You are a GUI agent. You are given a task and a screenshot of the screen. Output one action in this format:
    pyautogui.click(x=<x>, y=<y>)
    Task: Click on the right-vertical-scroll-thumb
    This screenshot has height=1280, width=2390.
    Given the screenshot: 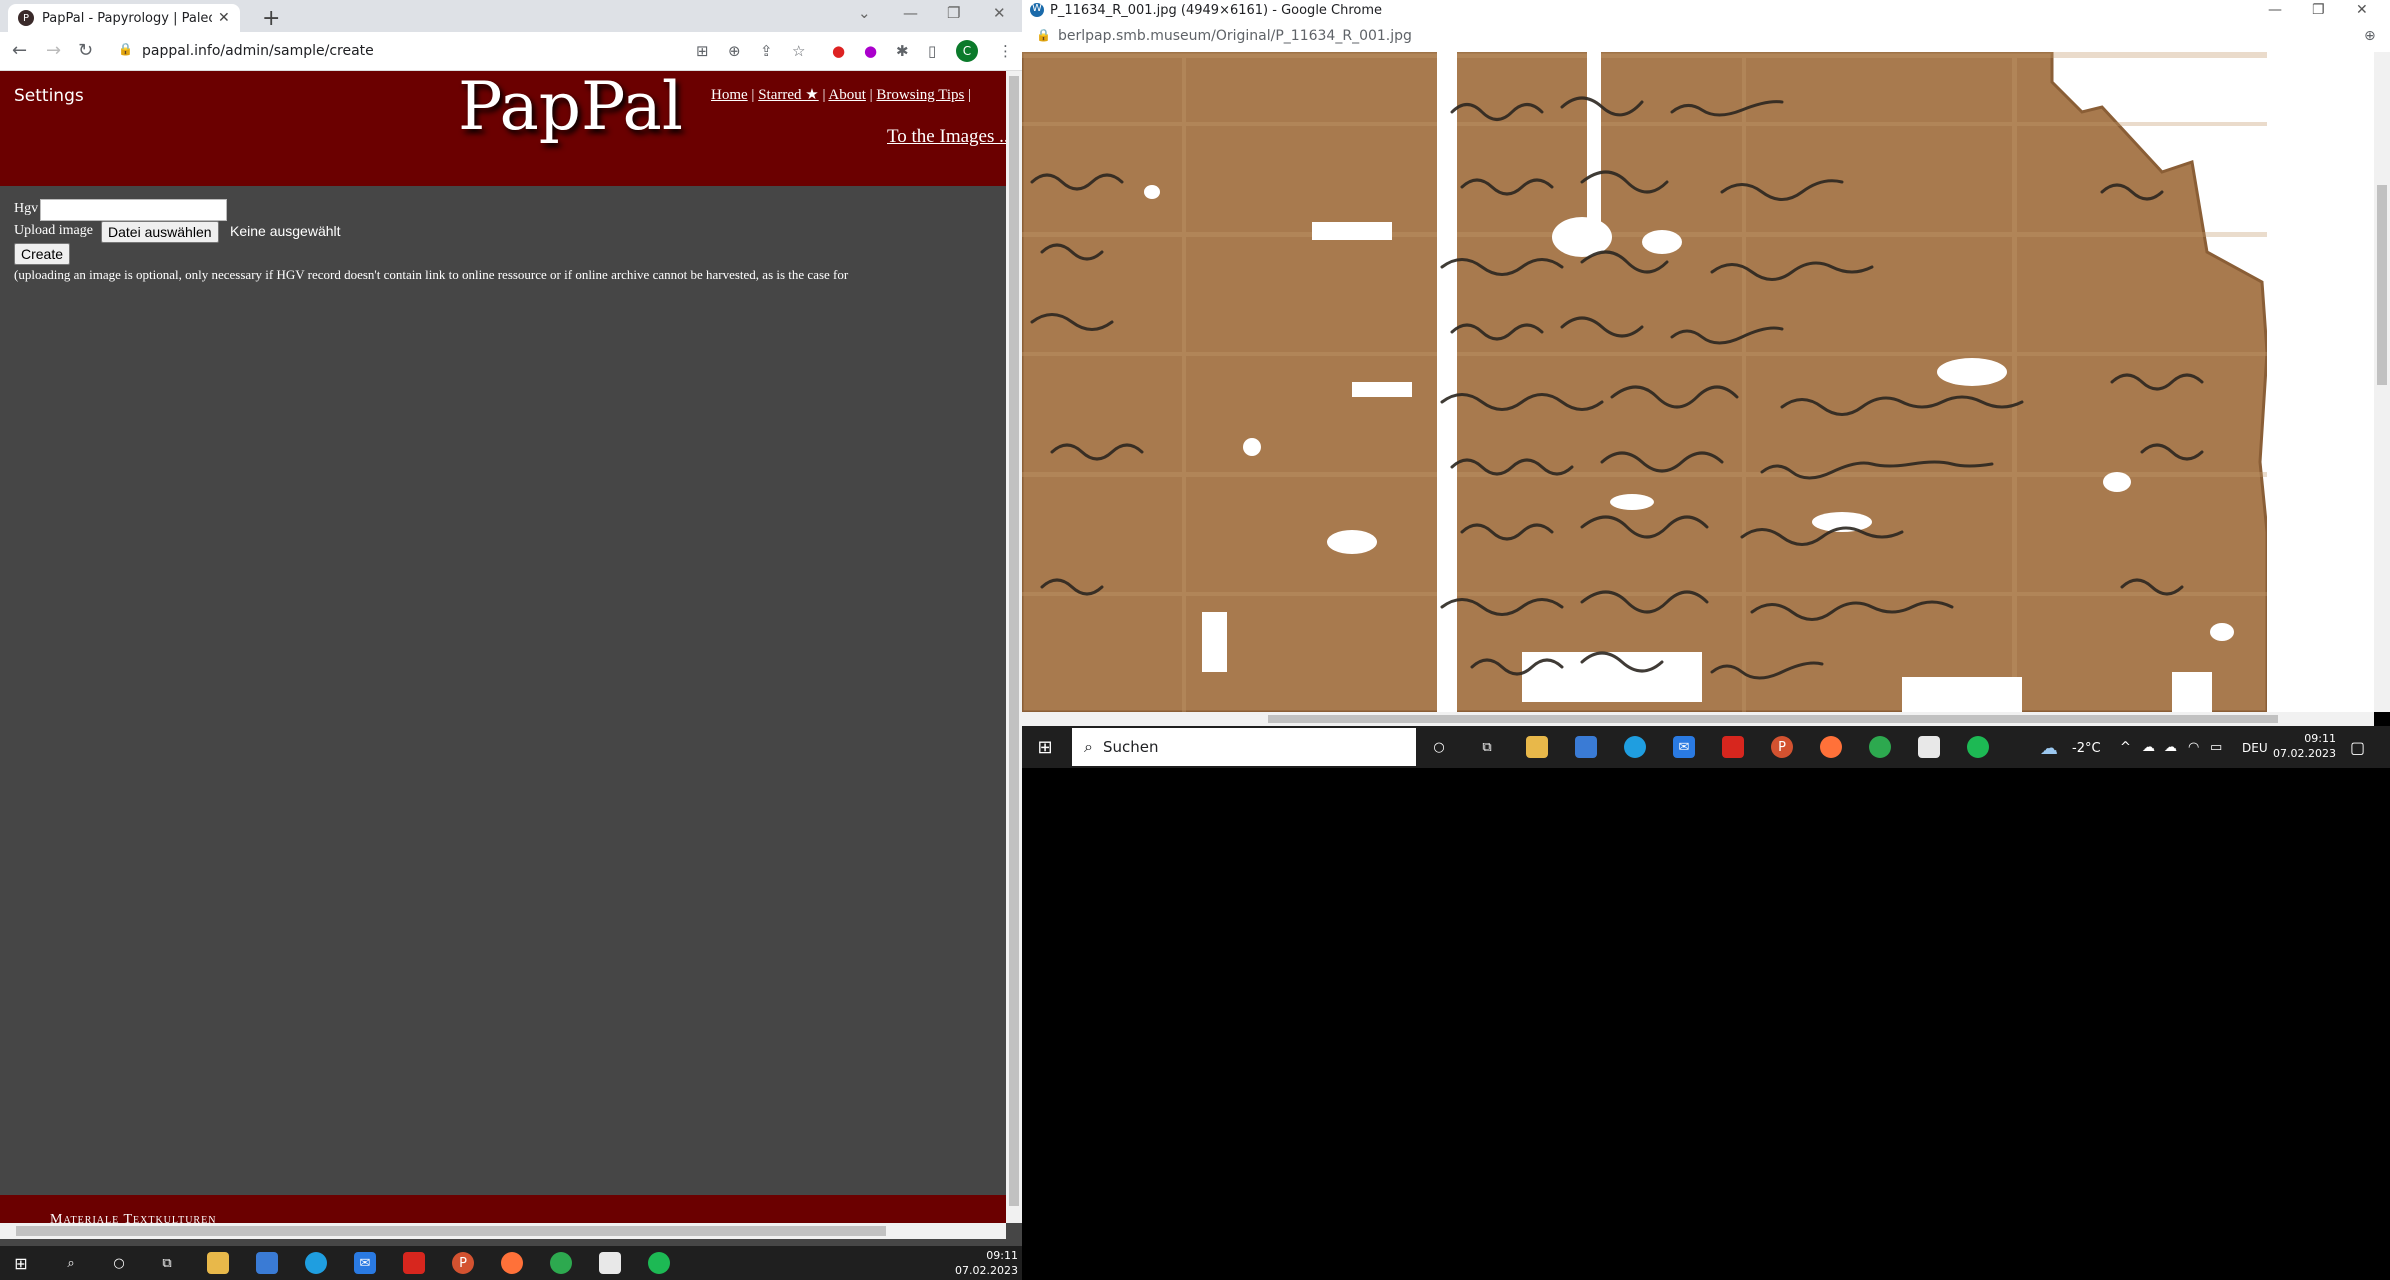 What is the action you would take?
    pyautogui.click(x=2382, y=285)
    